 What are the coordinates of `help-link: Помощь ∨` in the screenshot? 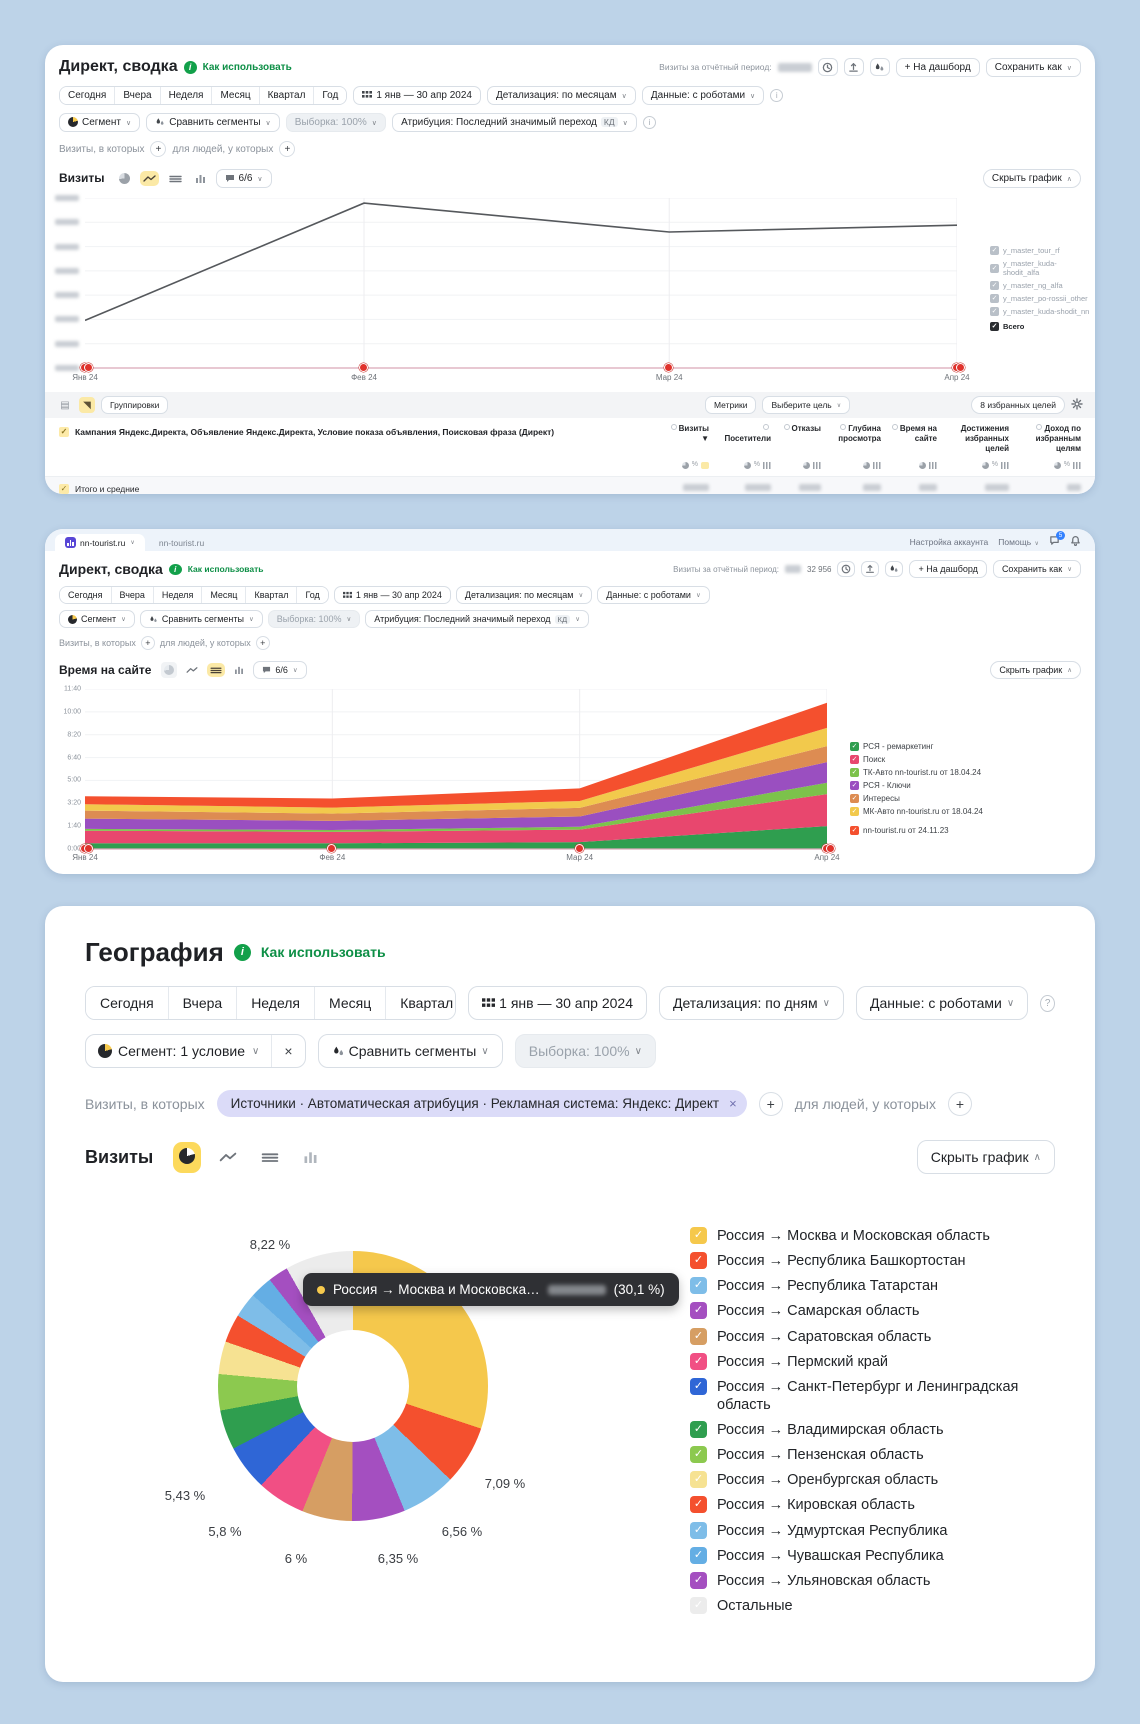 It's located at (1018, 542).